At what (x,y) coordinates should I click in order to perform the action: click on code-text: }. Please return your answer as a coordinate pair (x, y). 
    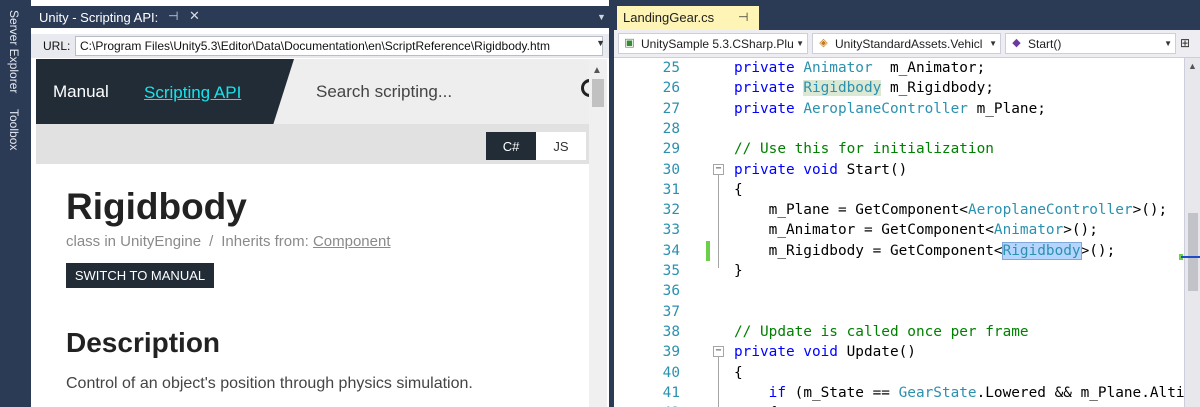
    Looking at the image, I should click on (738, 271).